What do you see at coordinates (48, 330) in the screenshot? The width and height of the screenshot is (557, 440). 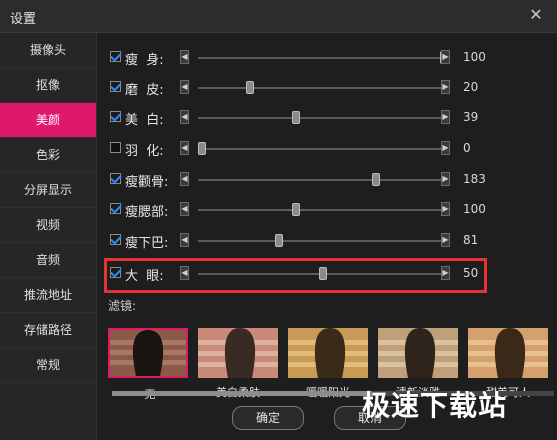 I see `sidebar-item-storage-path: 存储路径` at bounding box center [48, 330].